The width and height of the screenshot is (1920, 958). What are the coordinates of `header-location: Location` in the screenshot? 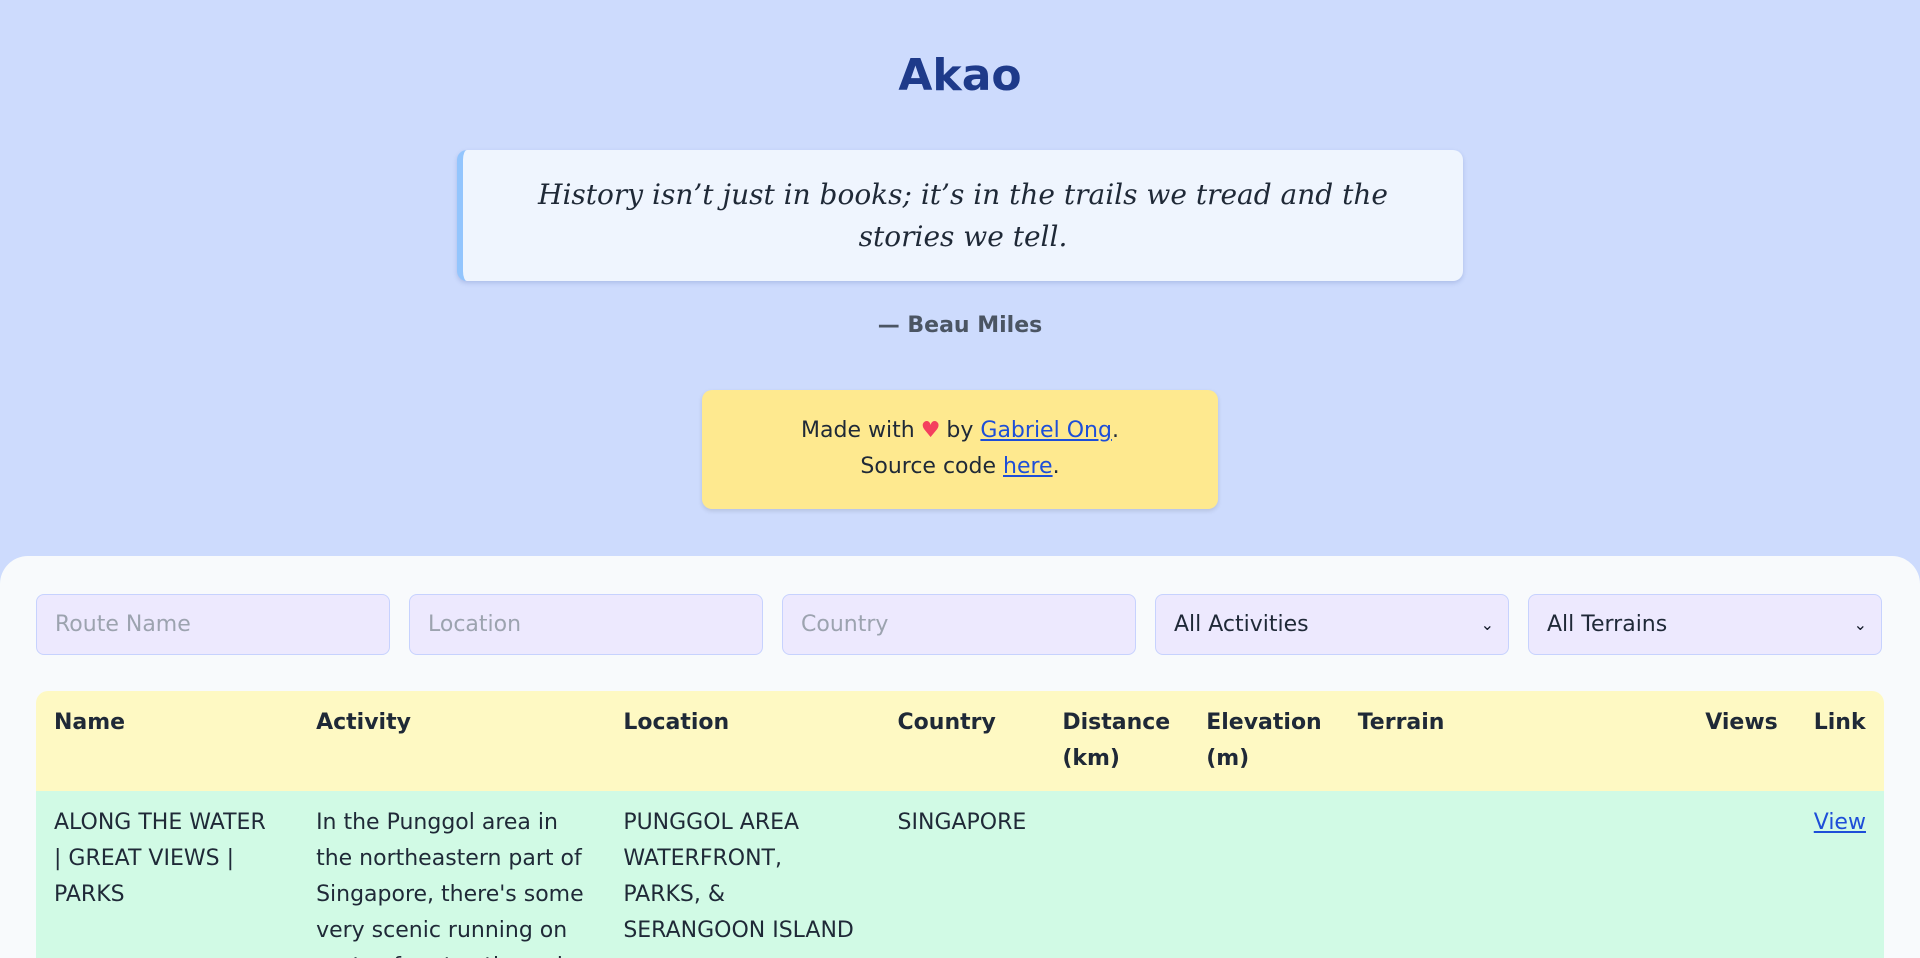 It's located at (742, 741).